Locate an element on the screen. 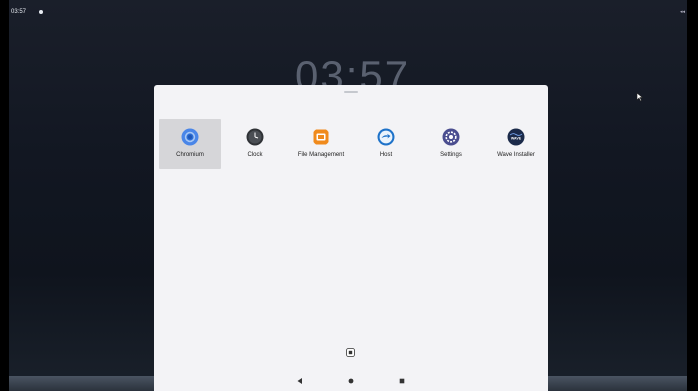 This screenshot has height=391, width=698. folder-icon is located at coordinates (321, 137).